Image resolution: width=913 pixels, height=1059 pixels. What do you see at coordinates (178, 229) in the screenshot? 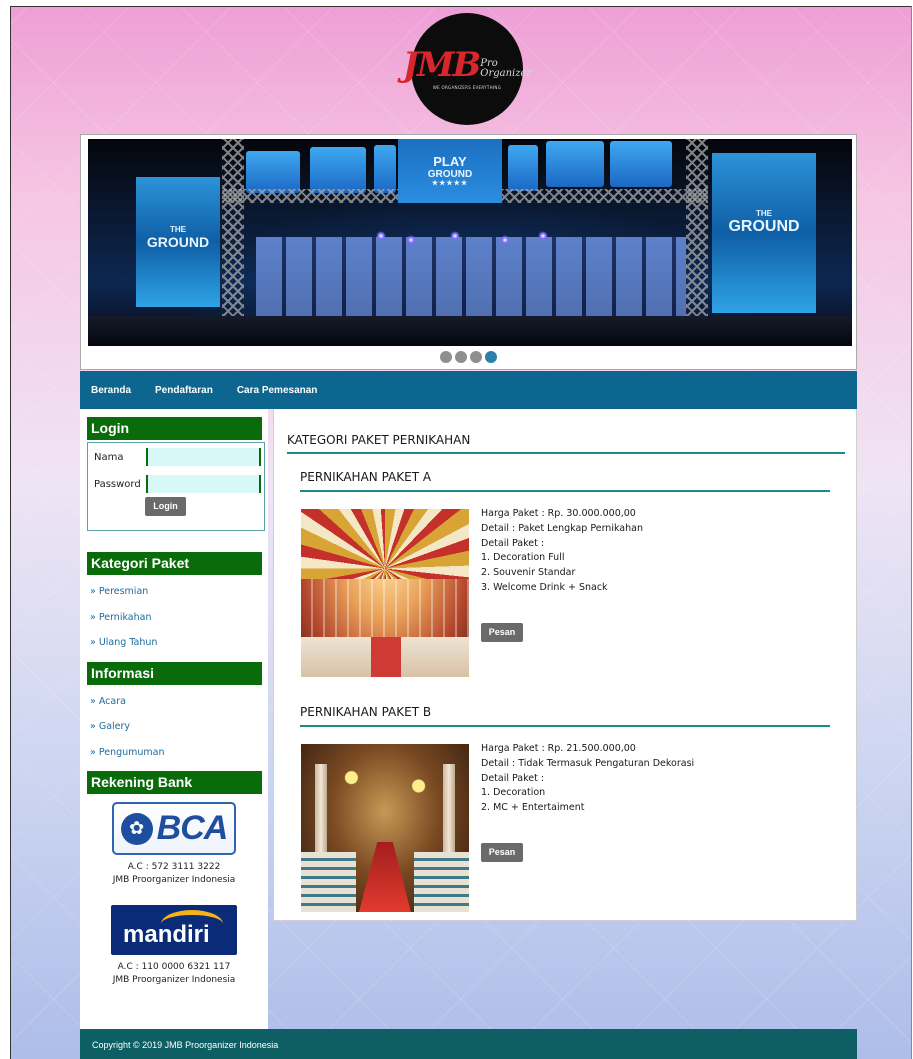
I see `banner-left-top-text: THE` at bounding box center [178, 229].